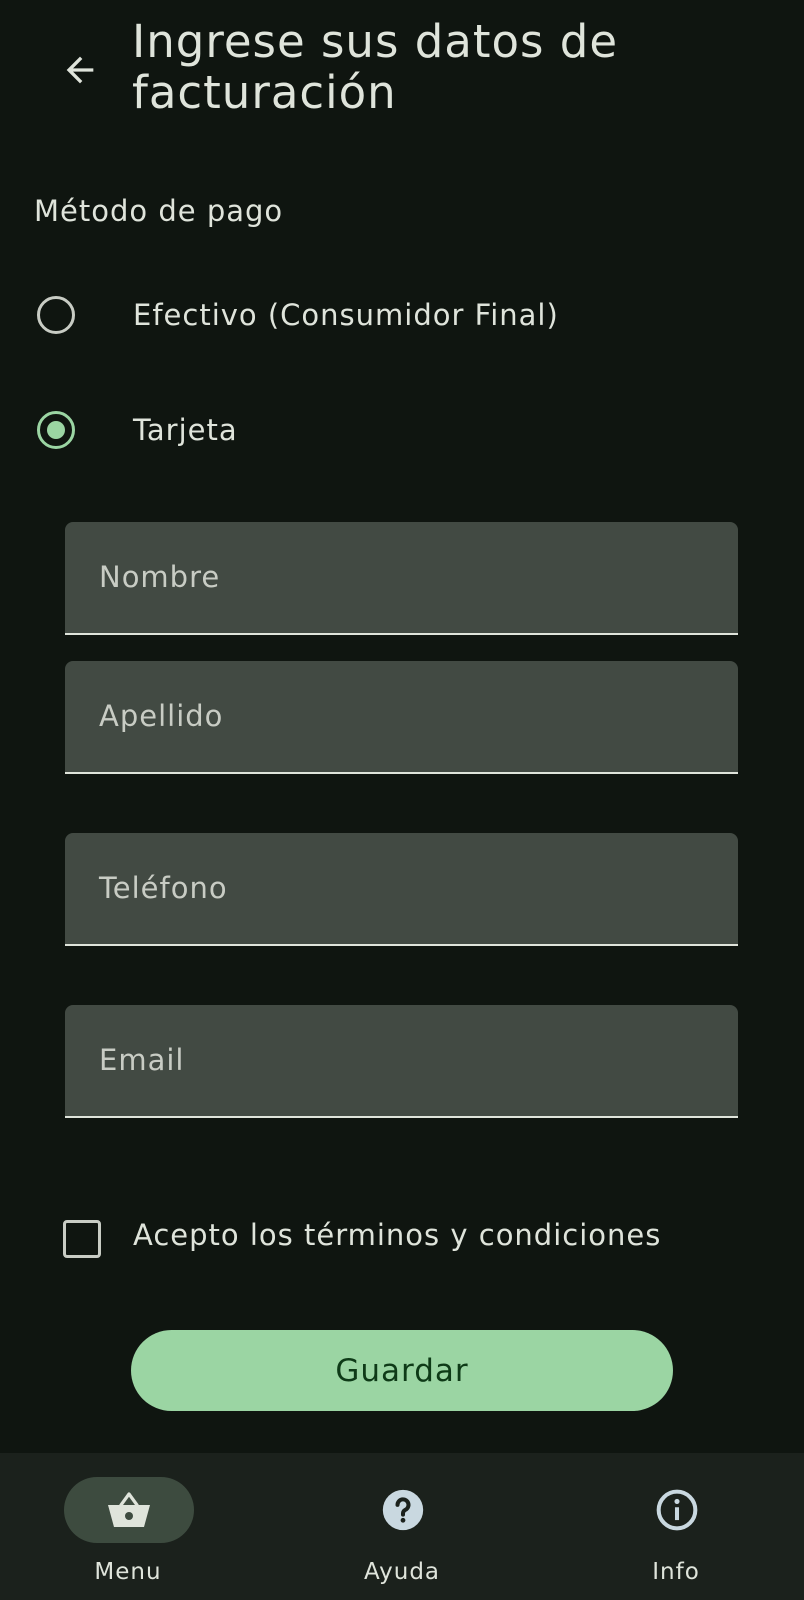 The width and height of the screenshot is (804, 1600). Describe the element at coordinates (397, 1235) in the screenshot. I see `terms-label: Acepto los términos y condiciones` at that location.